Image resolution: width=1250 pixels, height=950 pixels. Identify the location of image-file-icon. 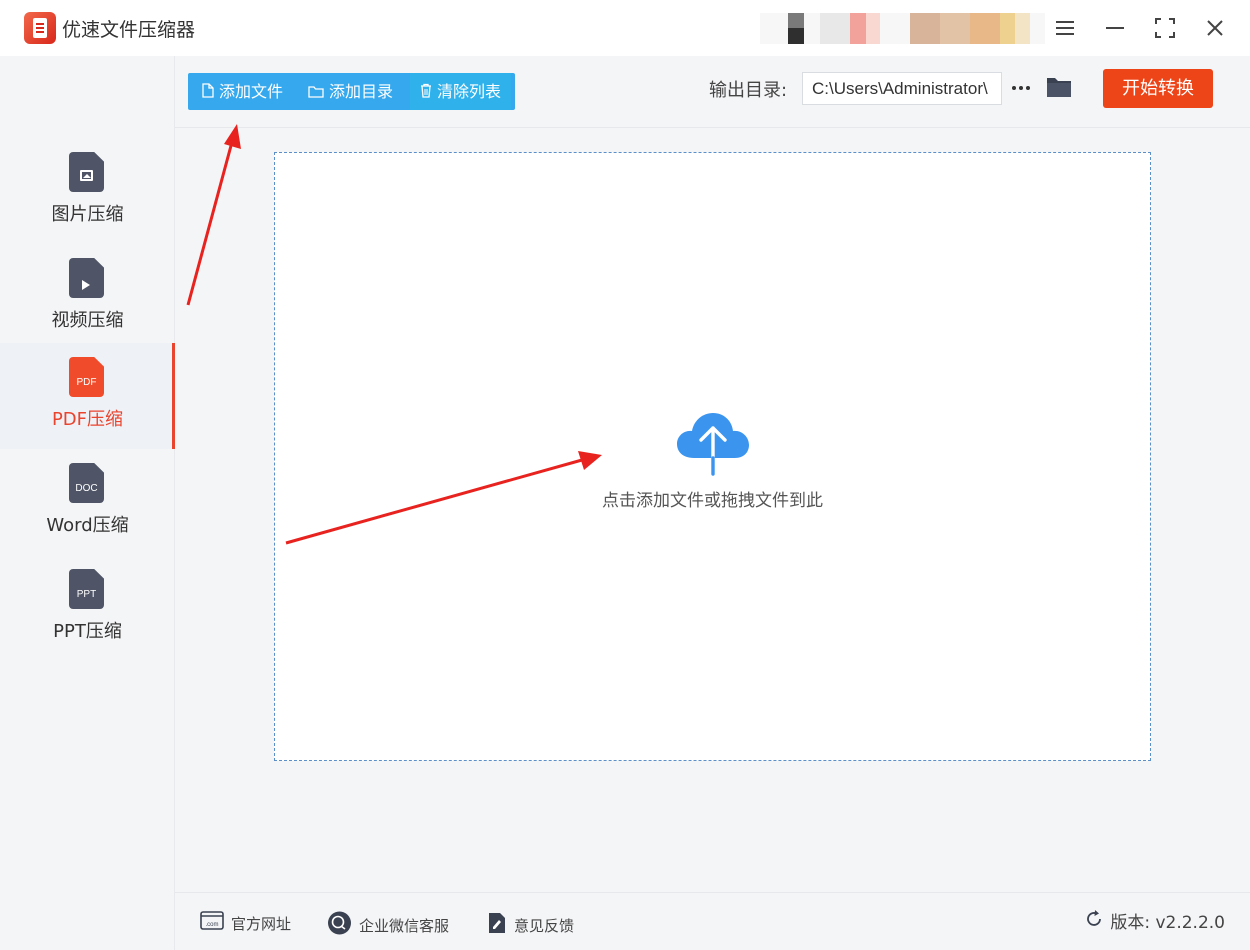
(86, 172).